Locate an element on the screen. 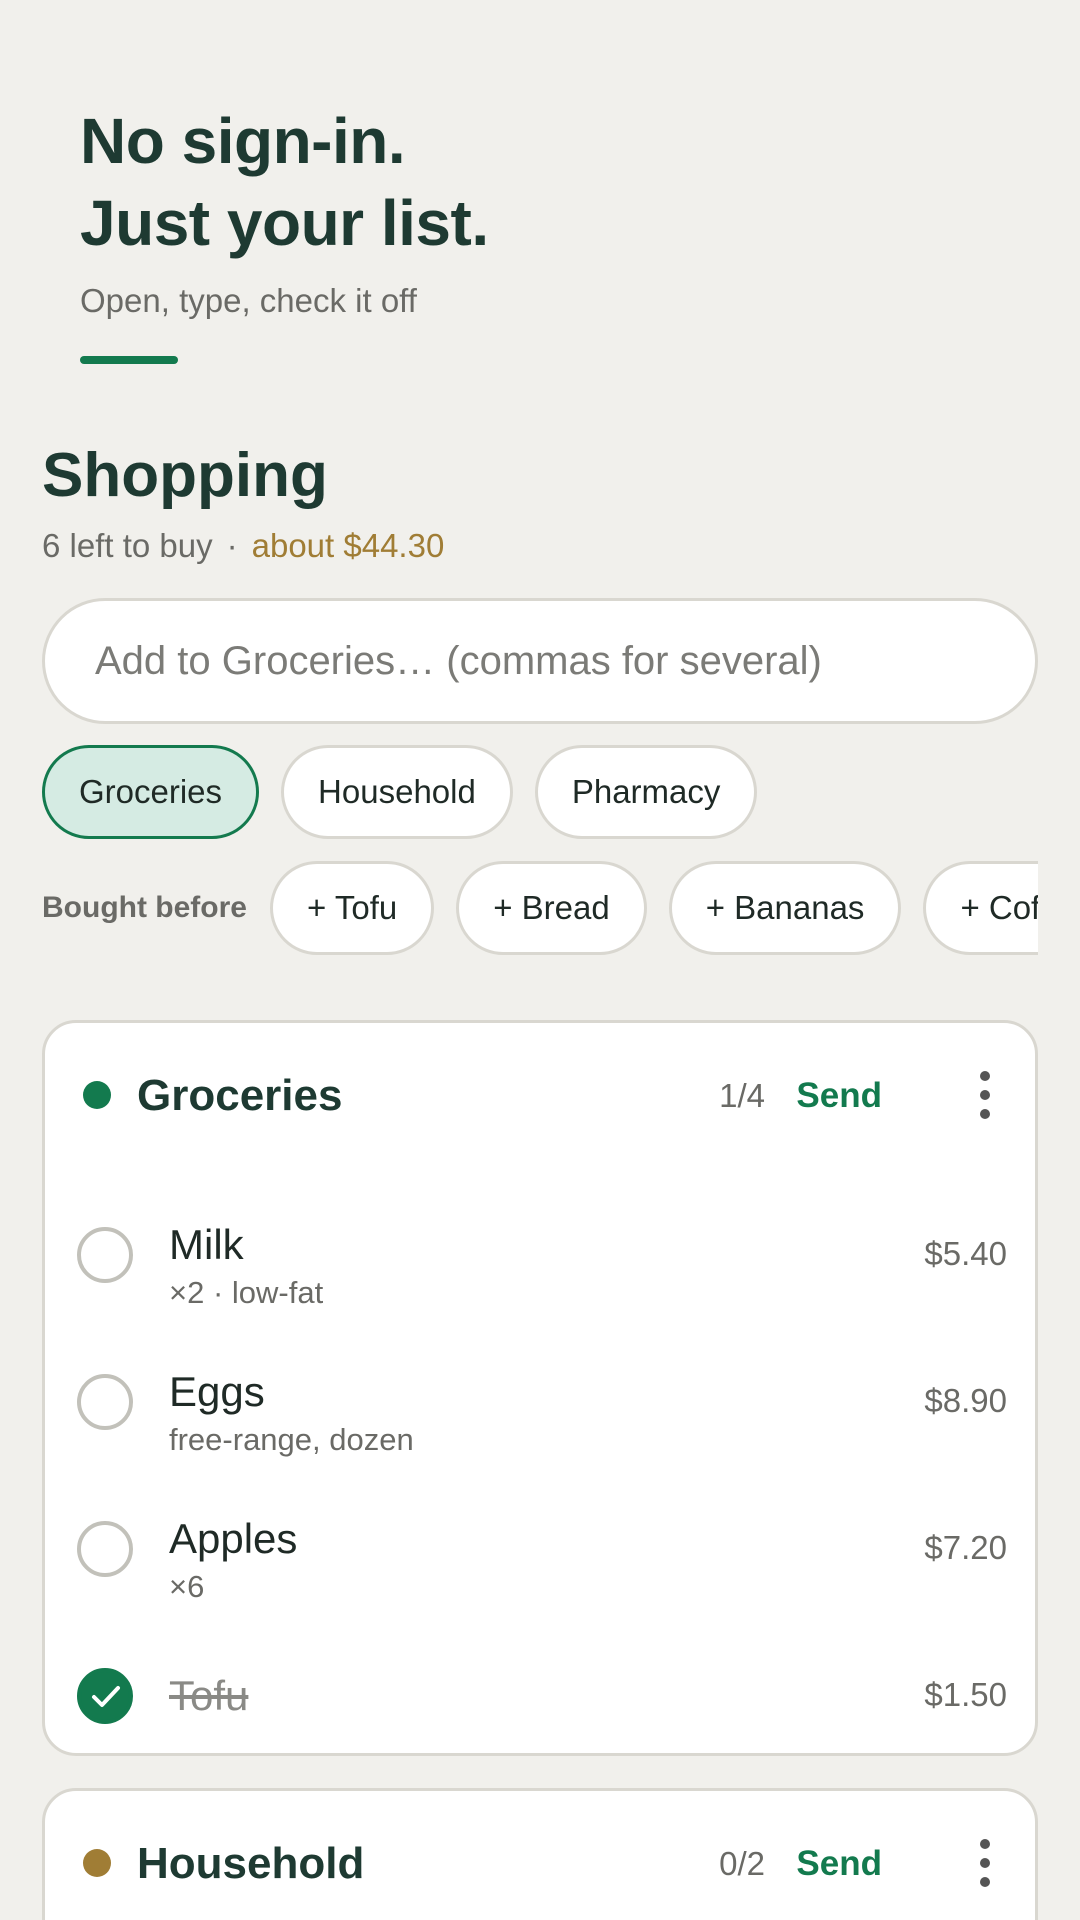 The height and width of the screenshot is (1920, 1080). item-name: Tofu is located at coordinates (208, 1696).